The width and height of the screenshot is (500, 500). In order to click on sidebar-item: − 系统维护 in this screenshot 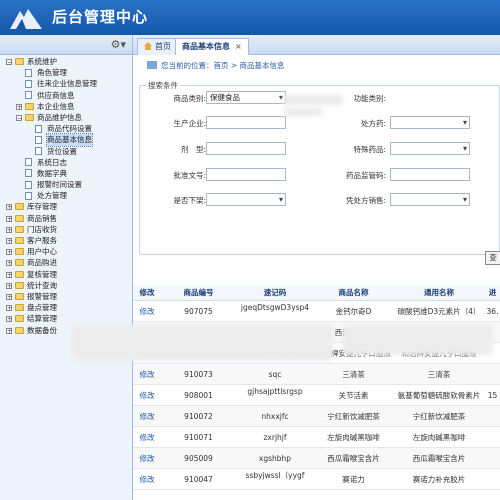, I will do `click(66, 61)`.